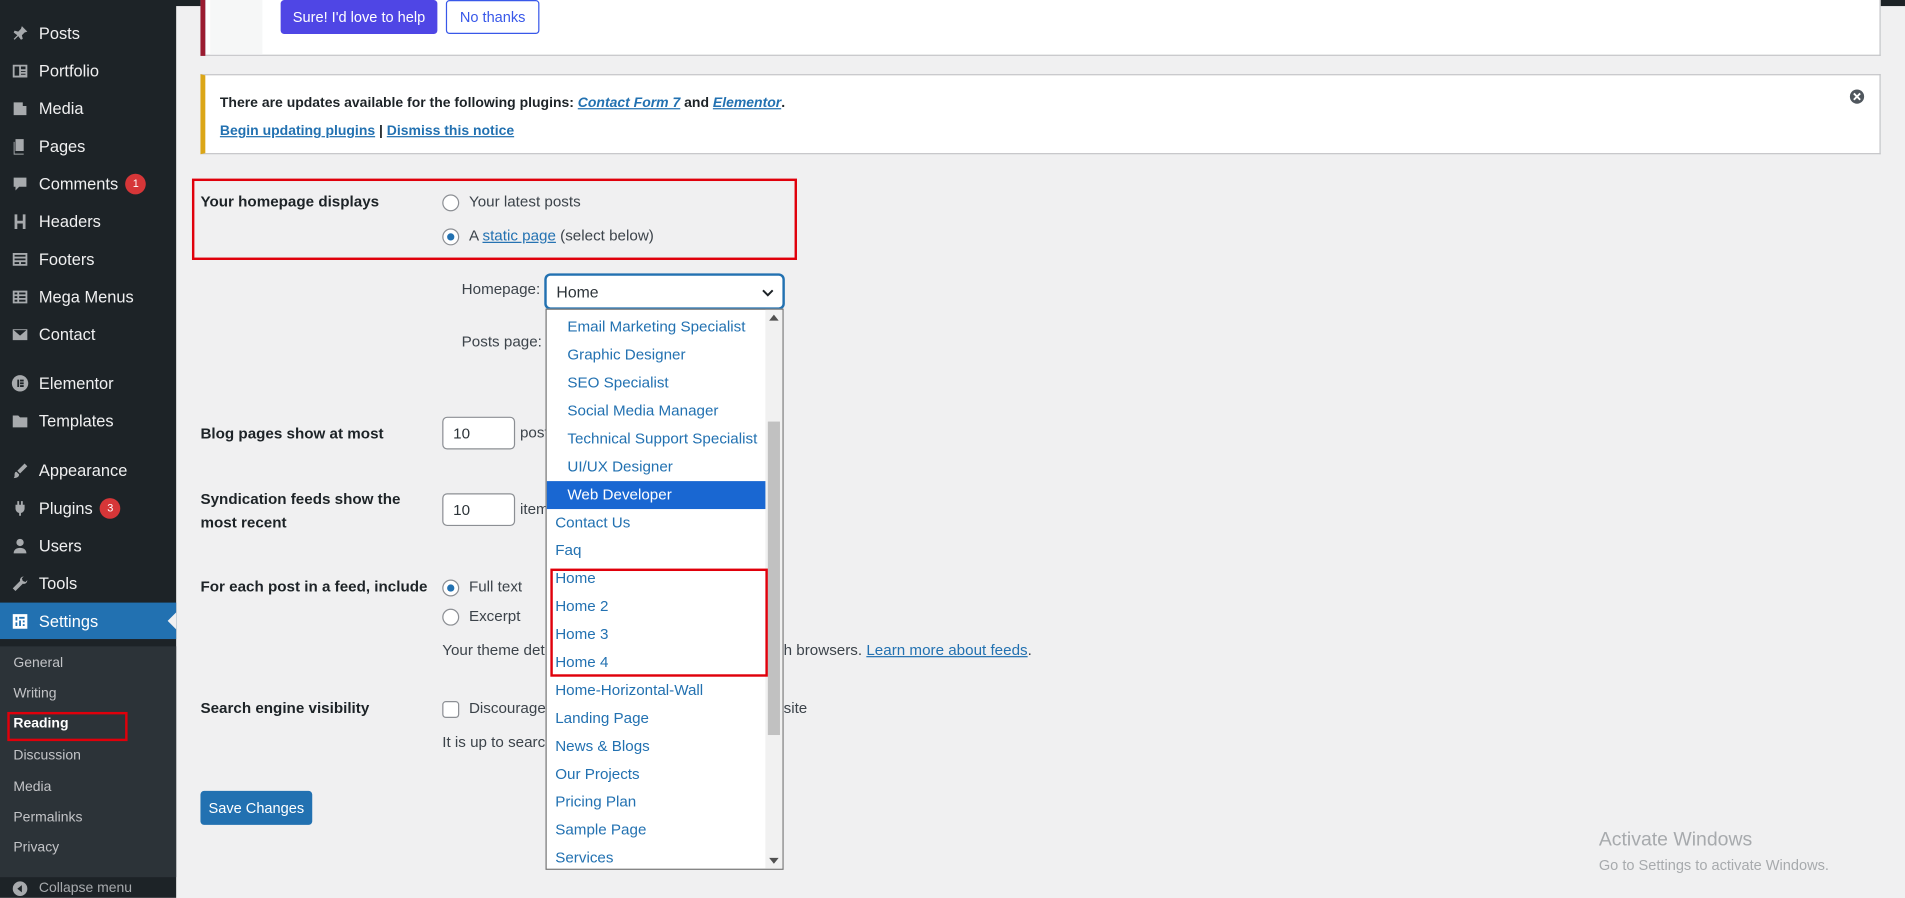 The height and width of the screenshot is (898, 1905). I want to click on option-ui-ux-designer: UI/UX Designer, so click(657, 467).